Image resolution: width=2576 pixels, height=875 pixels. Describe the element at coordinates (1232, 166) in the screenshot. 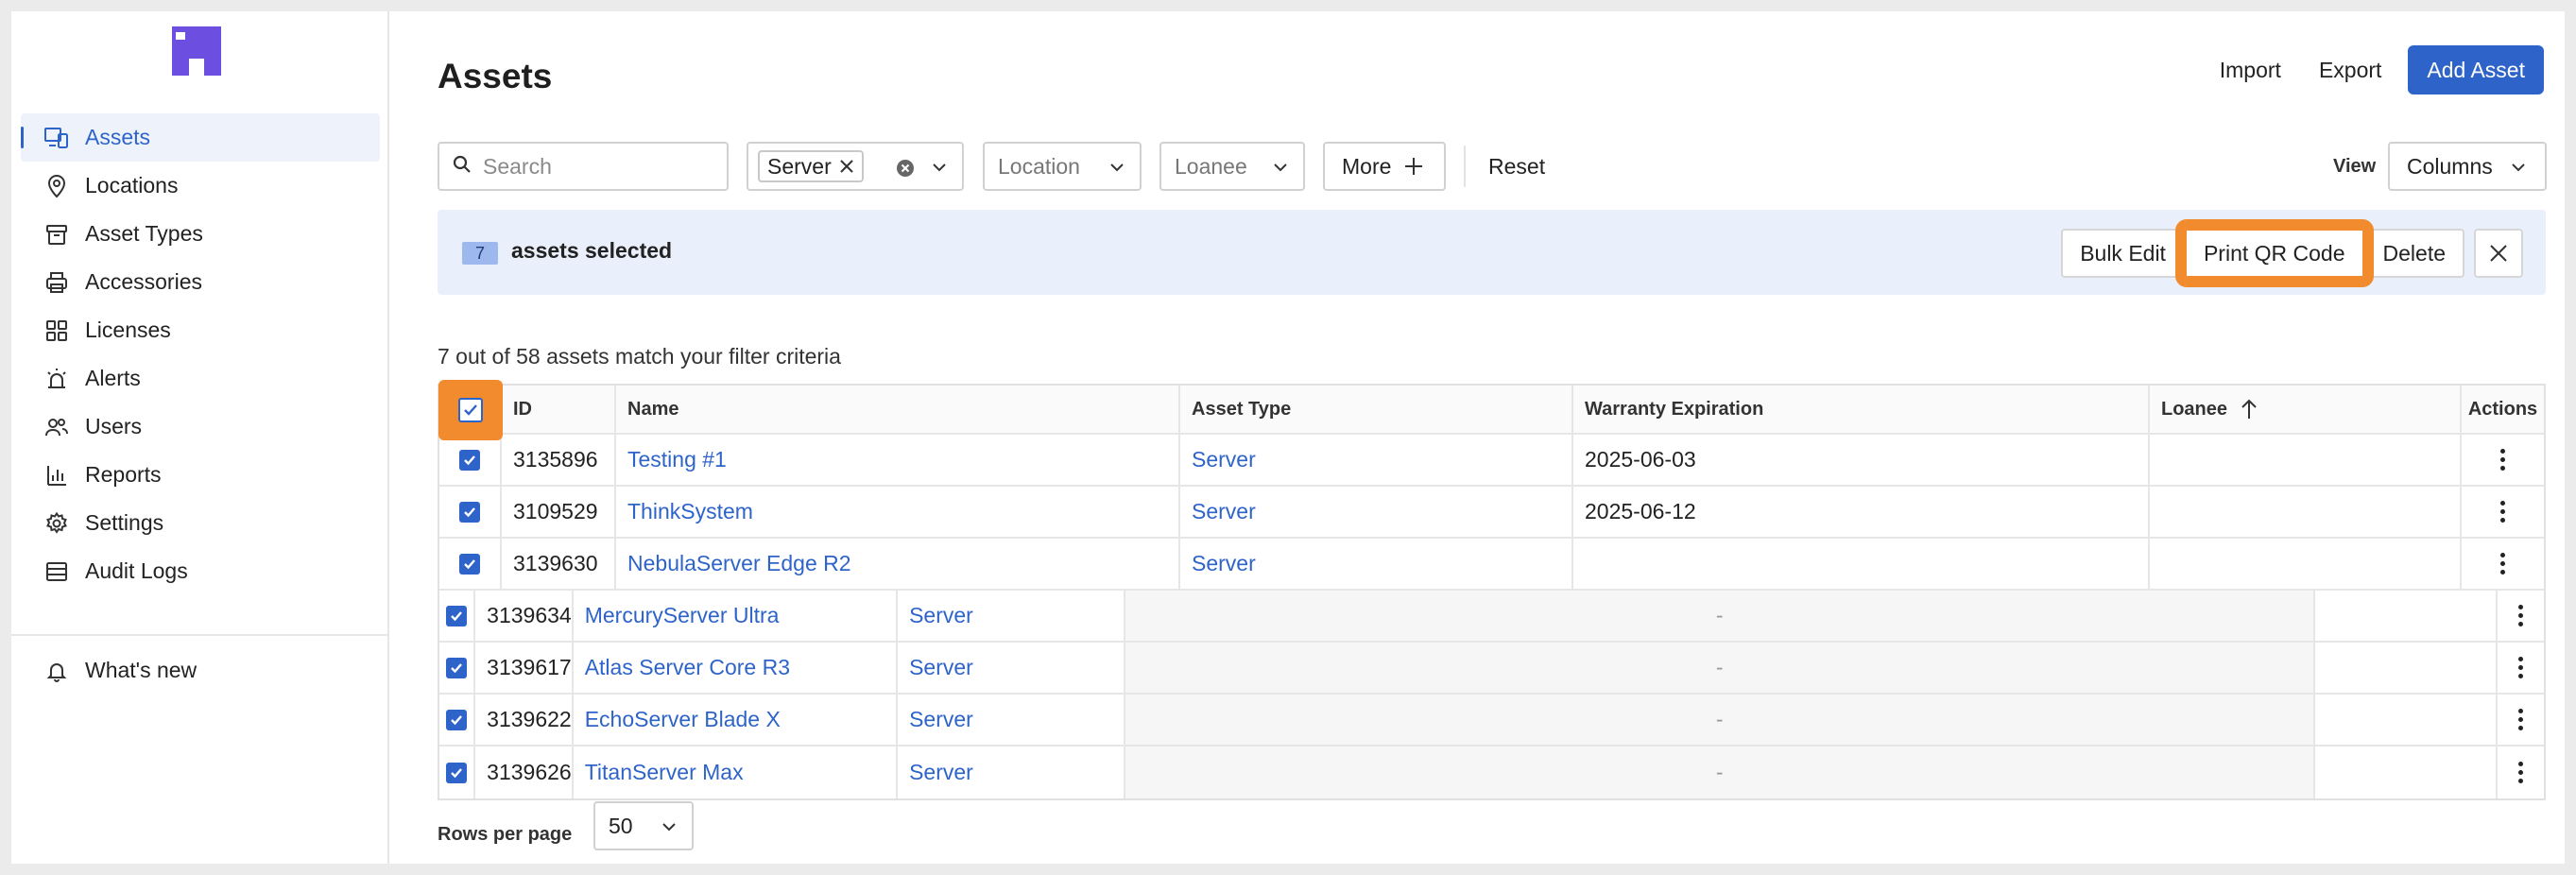

I see `loanee-filter: Loanee` at that location.